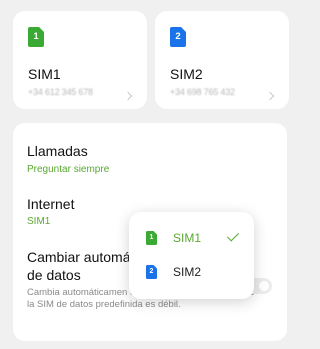 This screenshot has width=320, height=349. I want to click on checkmark-icon, so click(233, 235).